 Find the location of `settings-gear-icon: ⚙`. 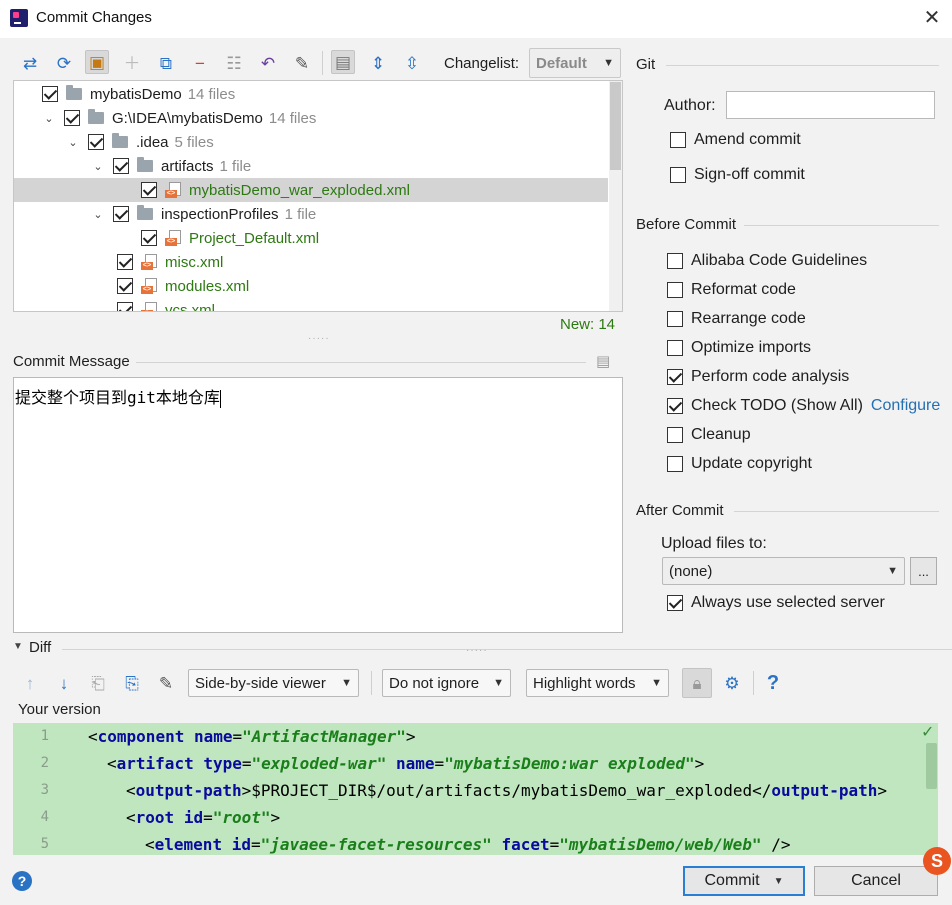

settings-gear-icon: ⚙ is located at coordinates (732, 683).